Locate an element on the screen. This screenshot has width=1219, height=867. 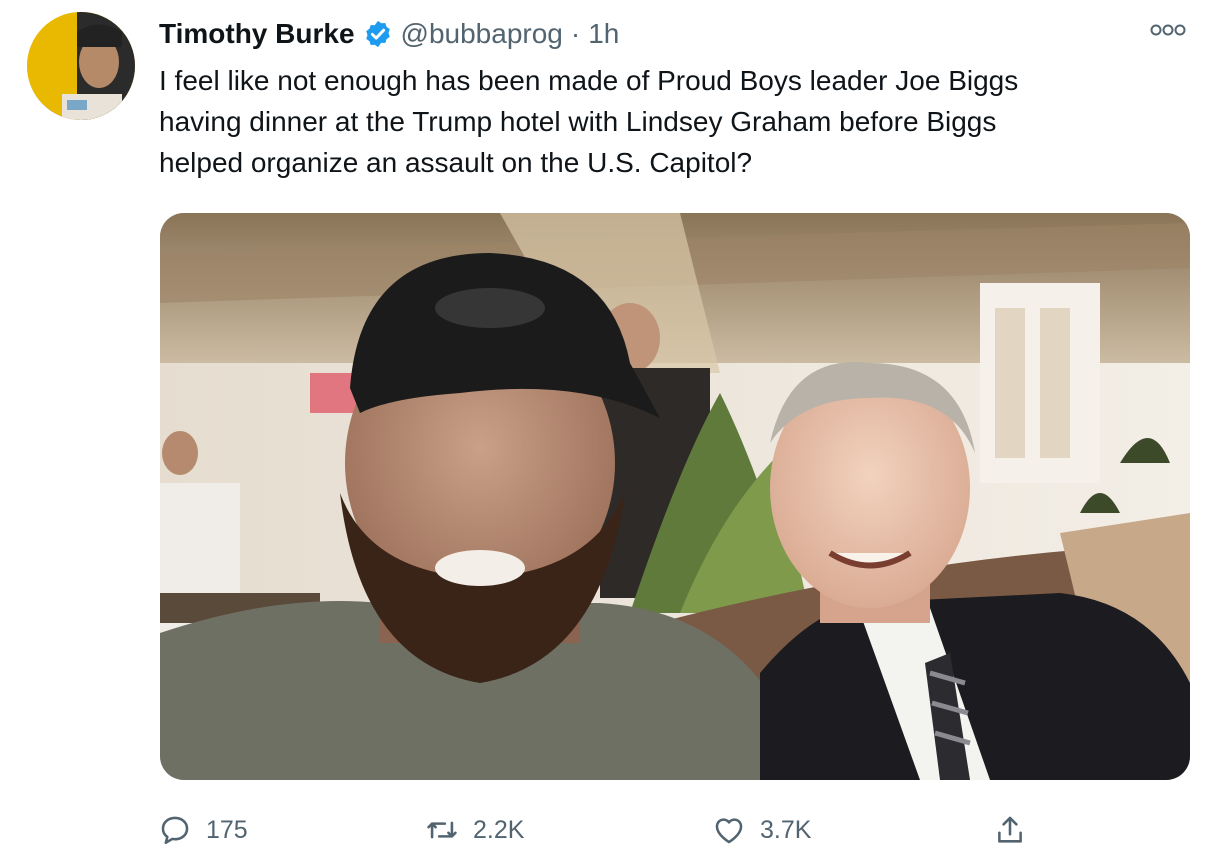
tweet-header: Timothy Burke @bubbaprog · 1h is located at coordinates (389, 34).